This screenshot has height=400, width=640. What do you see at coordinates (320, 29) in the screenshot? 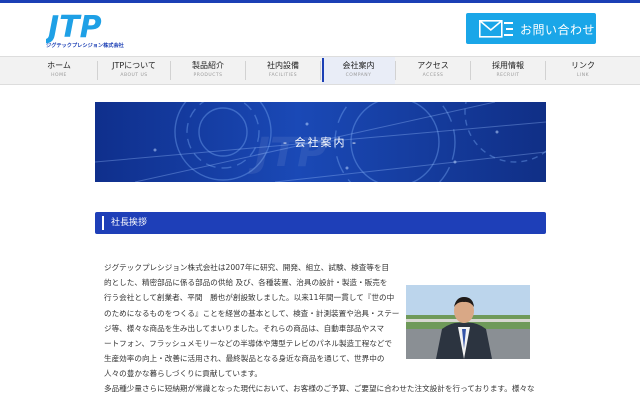
I see `site-header: JTP ジグテックプレシジョン株式会社 お問い合わせ` at bounding box center [320, 29].